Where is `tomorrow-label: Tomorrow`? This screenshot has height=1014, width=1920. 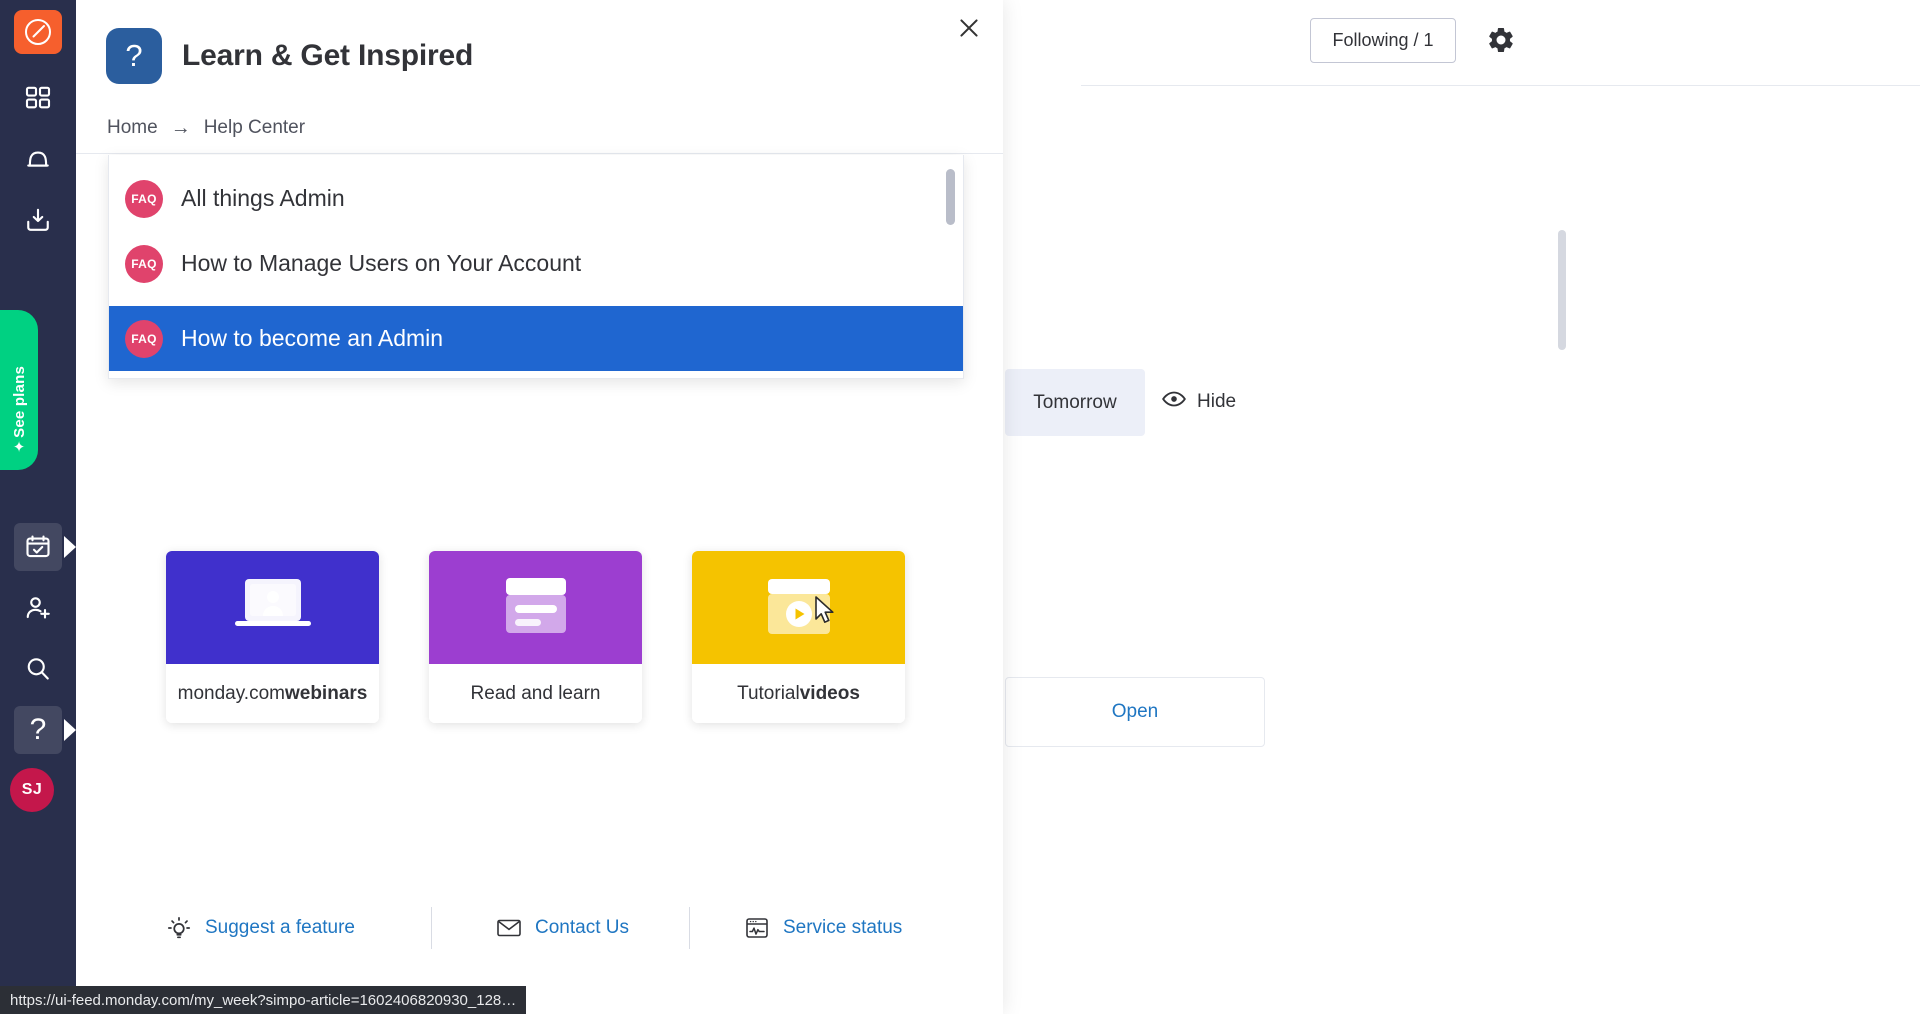
tomorrow-label: Tomorrow is located at coordinates (1075, 402).